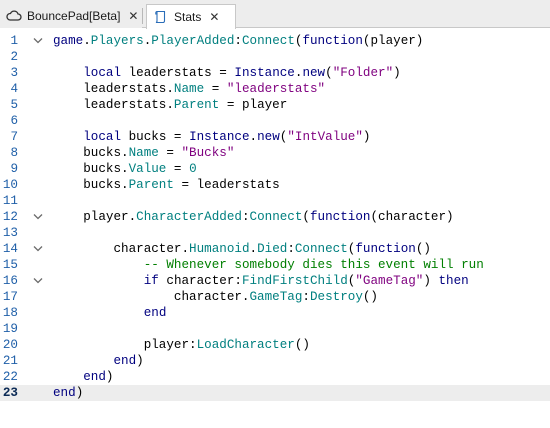  Describe the element at coordinates (275, 313) in the screenshot. I see `code-line: 18 end` at that location.